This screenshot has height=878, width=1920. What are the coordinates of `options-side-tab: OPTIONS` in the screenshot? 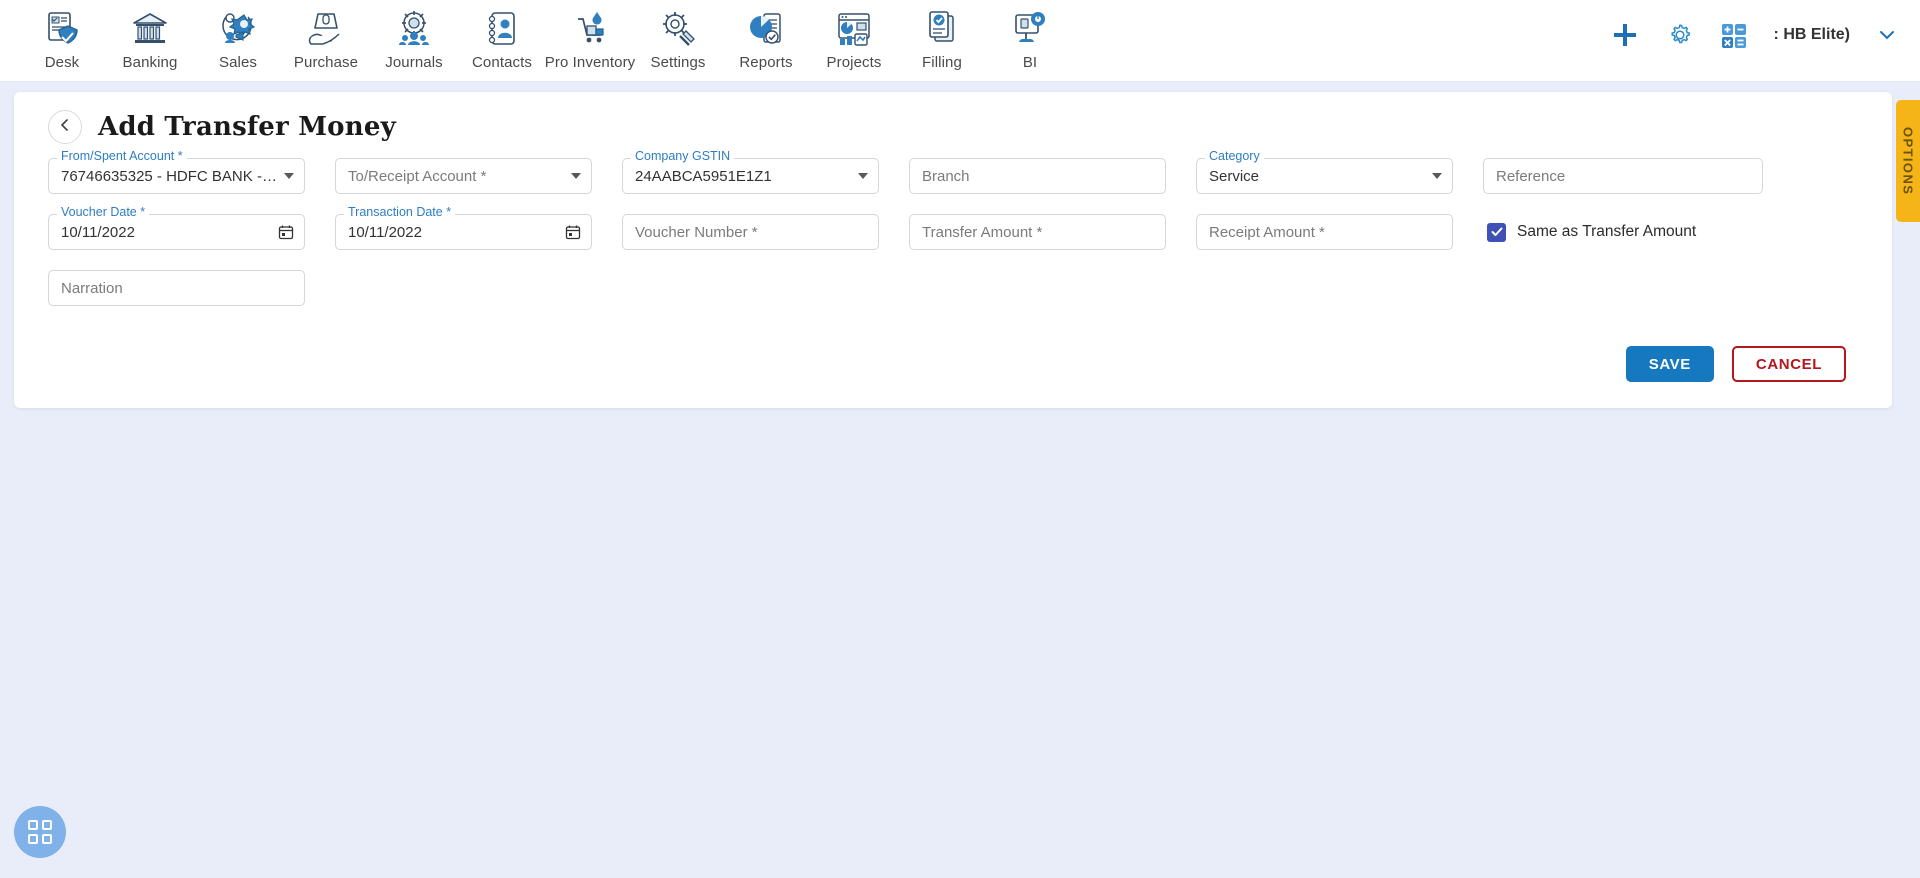 It's located at (1908, 161).